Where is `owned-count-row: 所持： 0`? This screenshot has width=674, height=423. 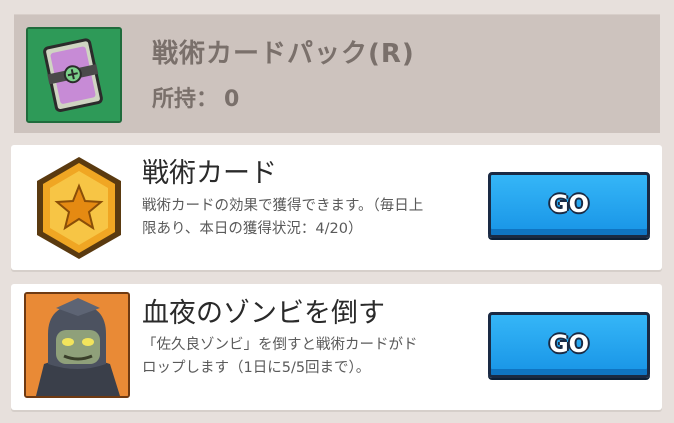 owned-count-row: 所持： 0 is located at coordinates (195, 97).